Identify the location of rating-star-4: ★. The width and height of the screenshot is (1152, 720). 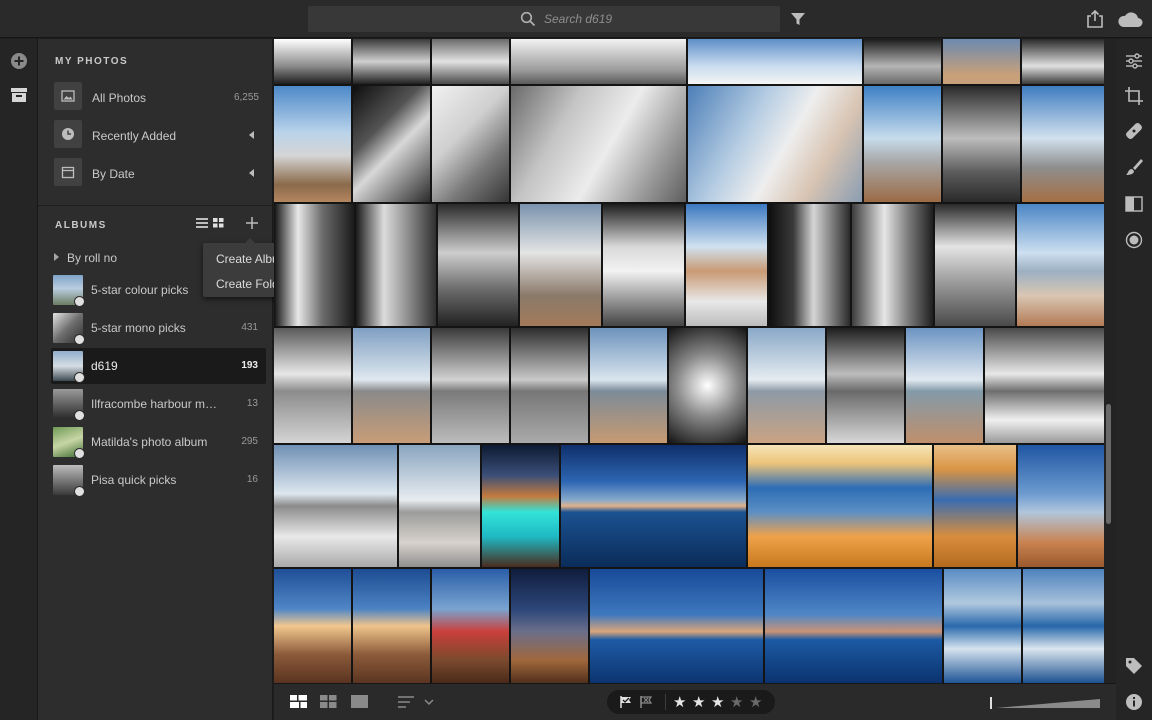
(736, 702).